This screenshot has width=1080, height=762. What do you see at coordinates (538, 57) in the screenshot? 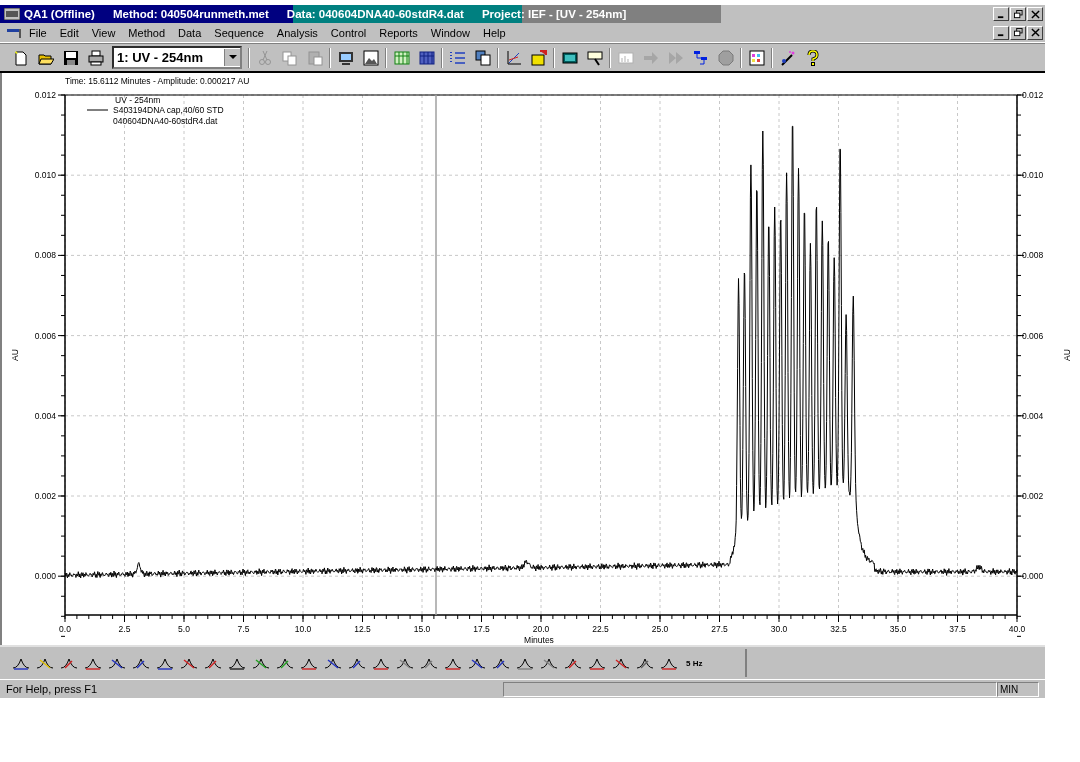
I see `export-button` at bounding box center [538, 57].